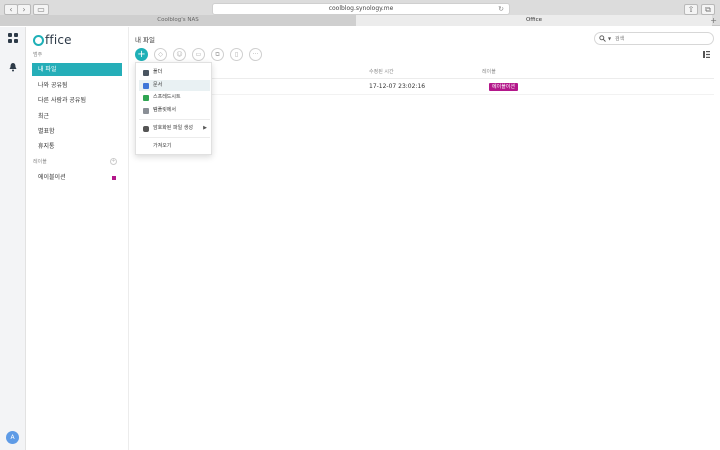 The height and width of the screenshot is (450, 720). Describe the element at coordinates (662, 39) in the screenshot. I see `search-input` at that location.